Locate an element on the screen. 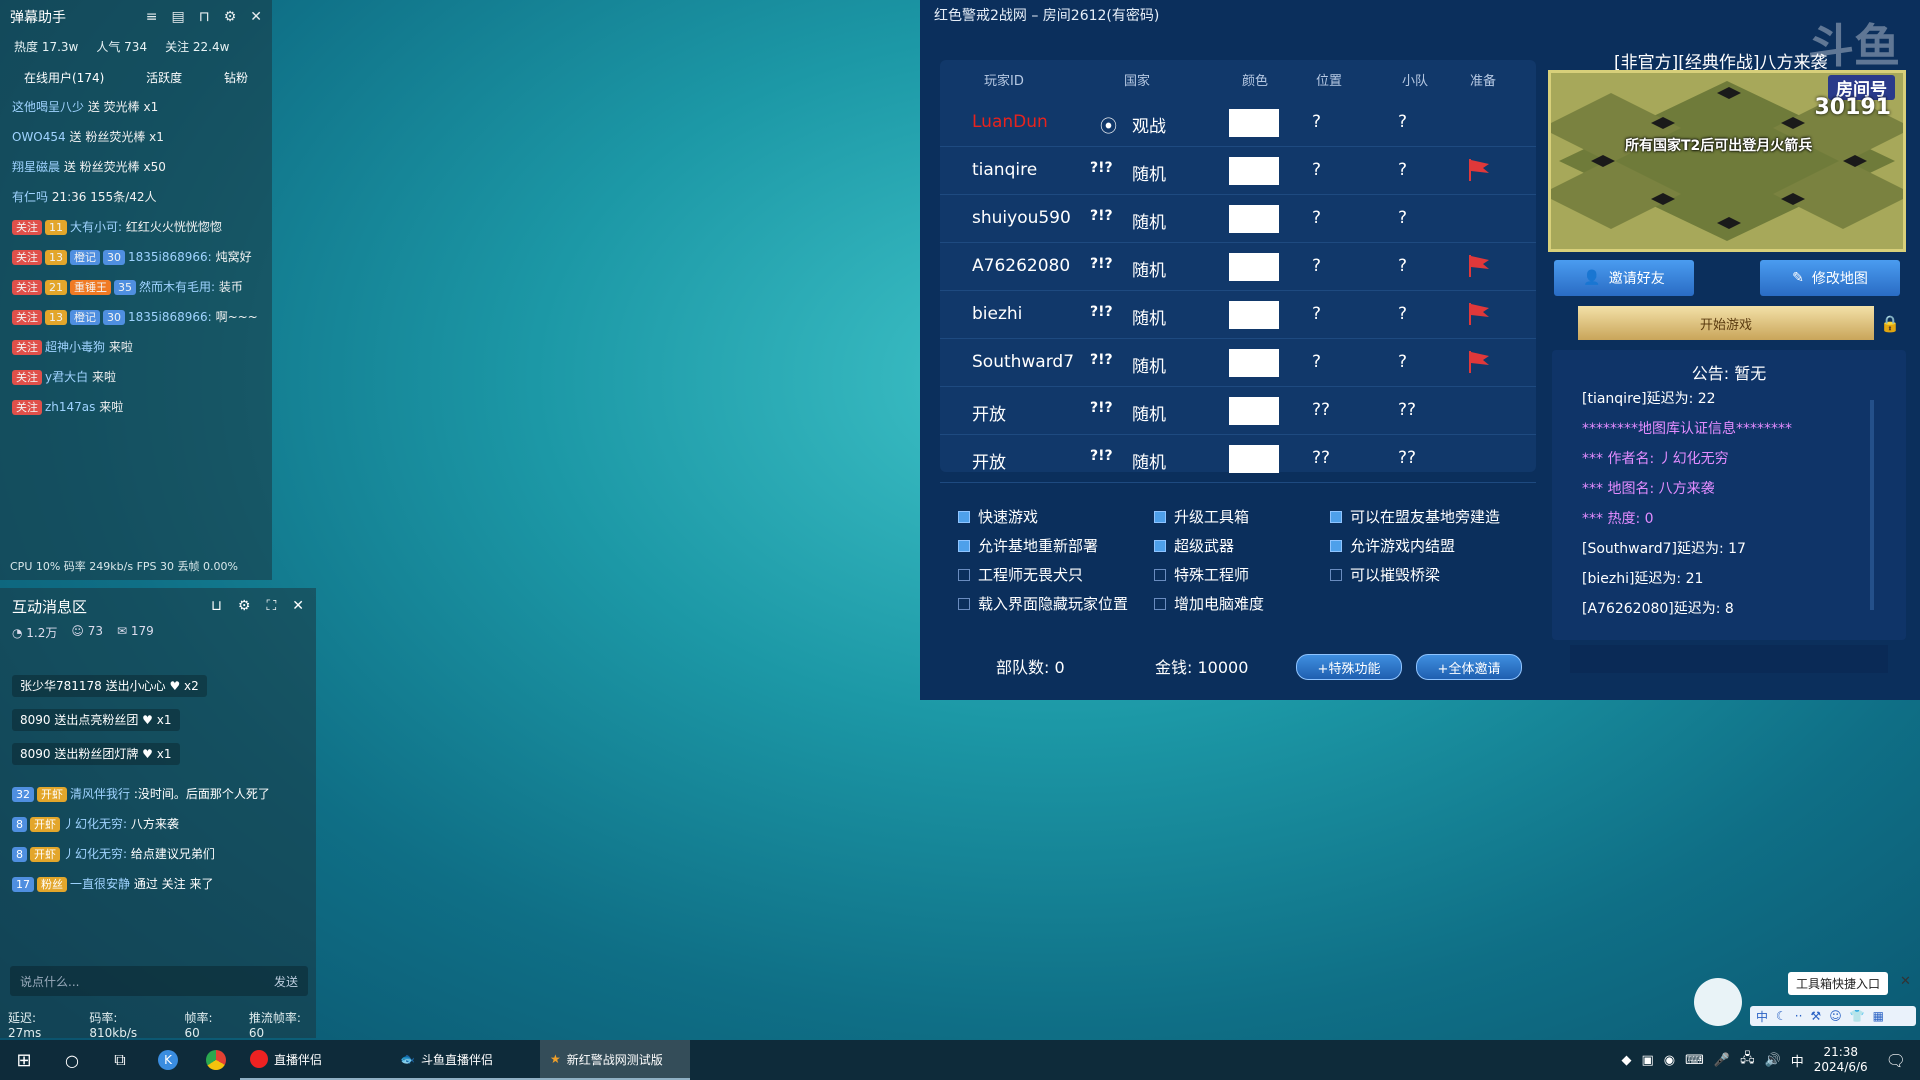 The width and height of the screenshot is (1920, 1080). game-option: 载入界面隐藏玩家位置 is located at coordinates (1043, 603).